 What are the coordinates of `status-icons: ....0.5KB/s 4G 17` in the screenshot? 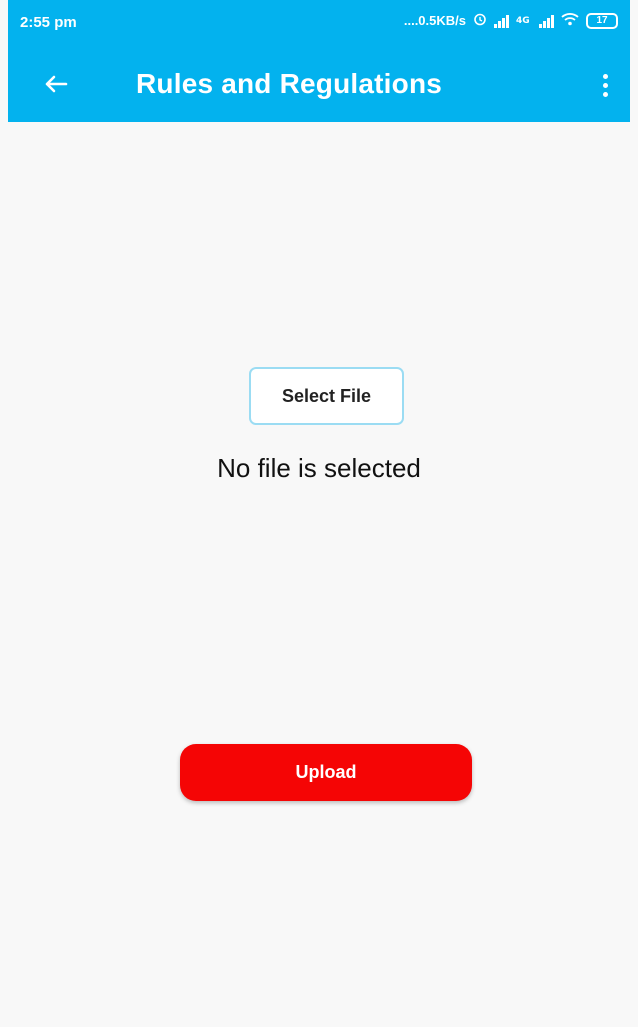 It's located at (511, 20).